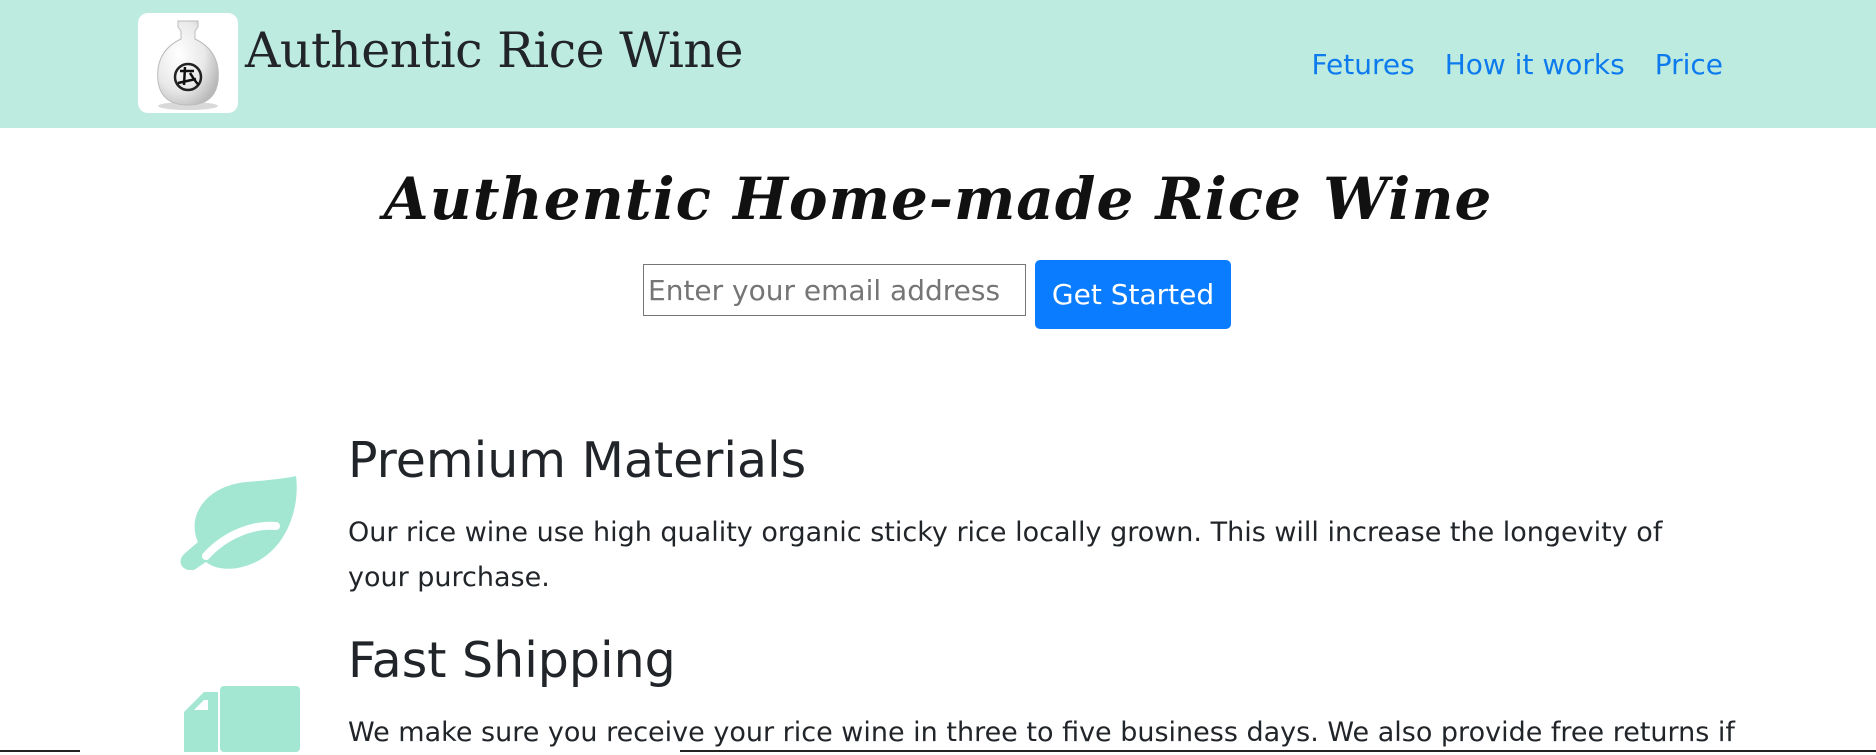  Describe the element at coordinates (1362, 64) in the screenshot. I see `nav-link-features: Fetures` at that location.